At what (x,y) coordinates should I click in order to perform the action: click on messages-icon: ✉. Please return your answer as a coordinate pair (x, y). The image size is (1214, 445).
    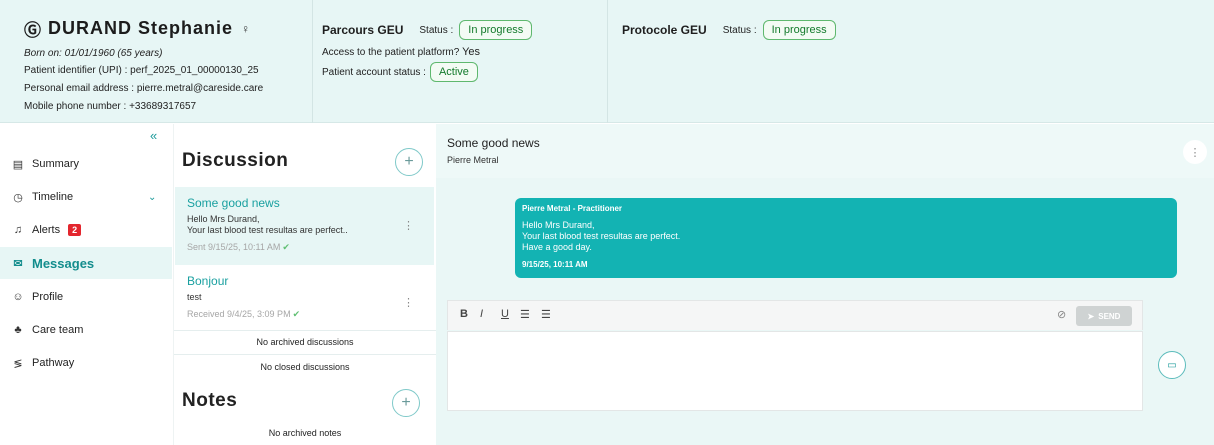
    Looking at the image, I should click on (18, 263).